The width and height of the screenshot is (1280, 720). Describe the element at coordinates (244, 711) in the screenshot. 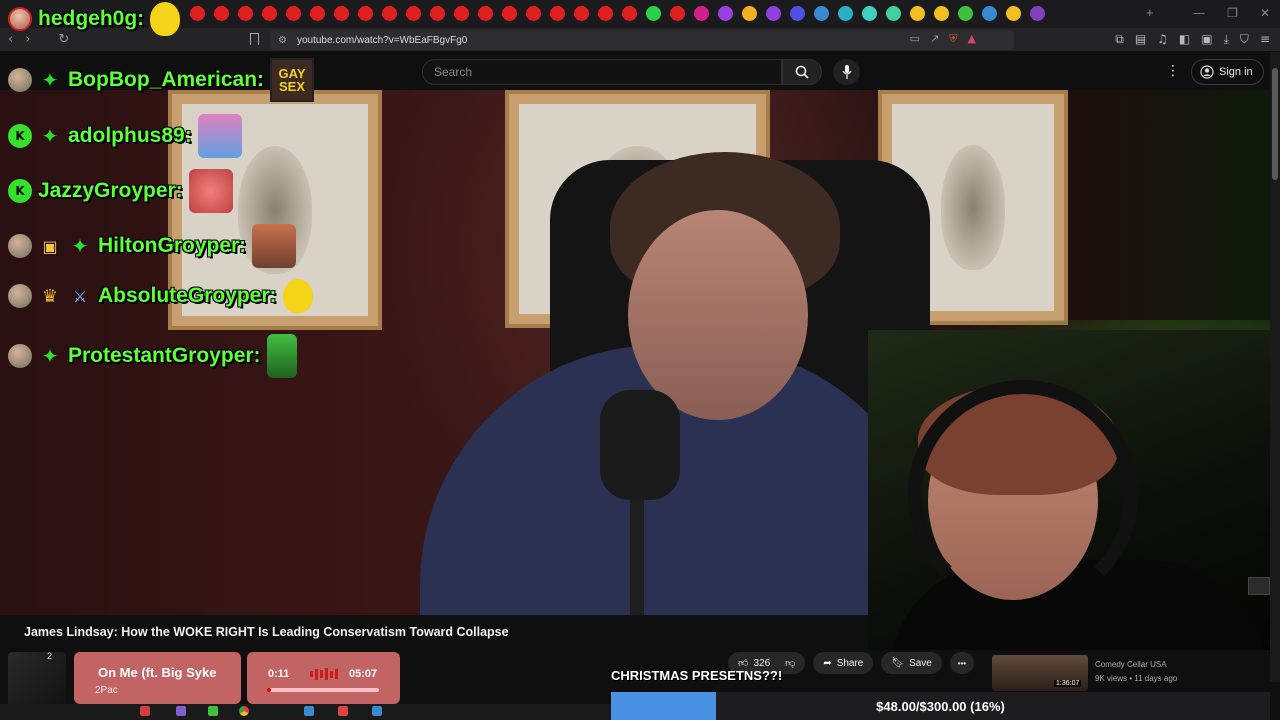

I see `chrome-icon` at that location.